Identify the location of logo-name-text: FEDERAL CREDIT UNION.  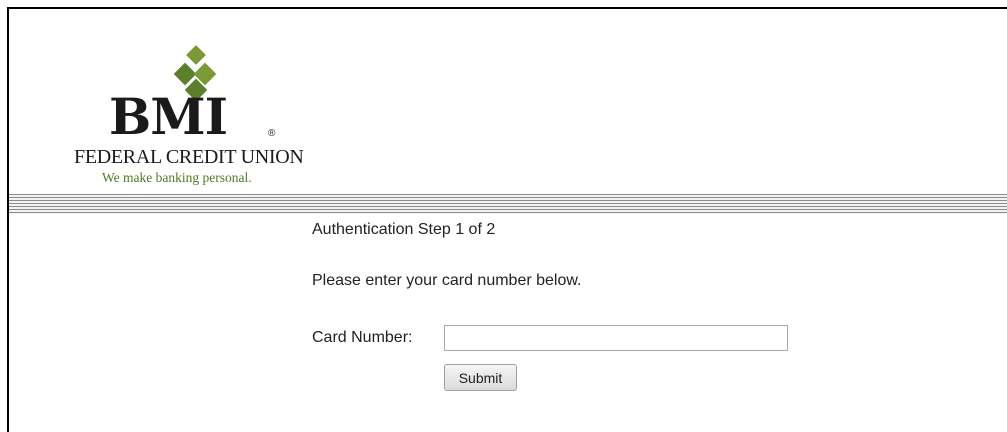
(189, 157).